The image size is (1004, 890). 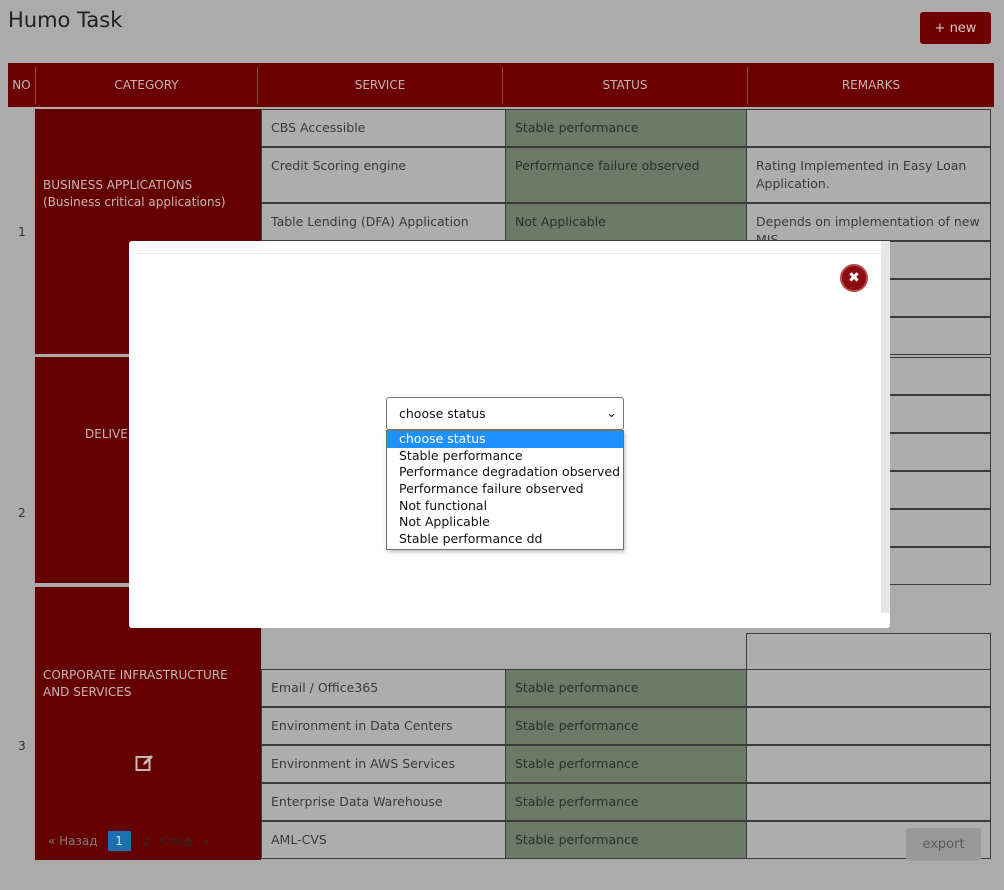 What do you see at coordinates (383, 175) in the screenshot?
I see `service-cell: Credit Scoring engine` at bounding box center [383, 175].